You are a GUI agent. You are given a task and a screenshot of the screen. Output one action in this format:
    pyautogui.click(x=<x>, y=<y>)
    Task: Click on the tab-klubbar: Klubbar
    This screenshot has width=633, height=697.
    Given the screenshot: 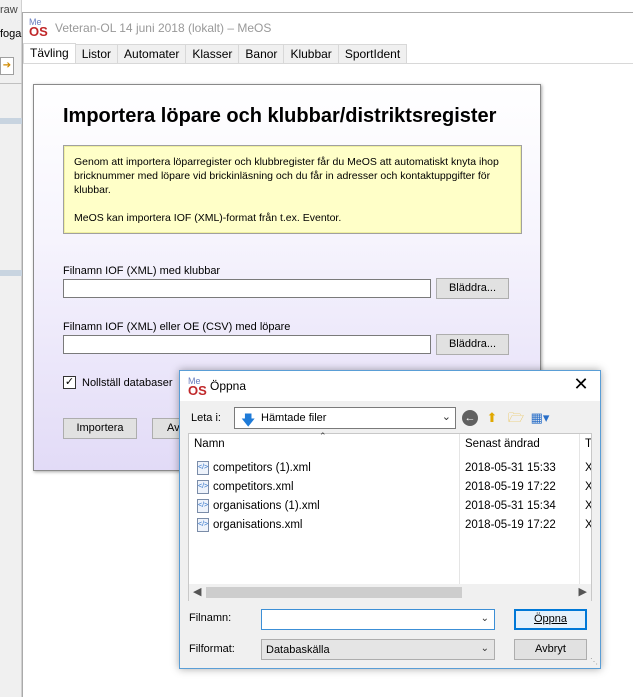 What is the action you would take?
    pyautogui.click(x=311, y=54)
    